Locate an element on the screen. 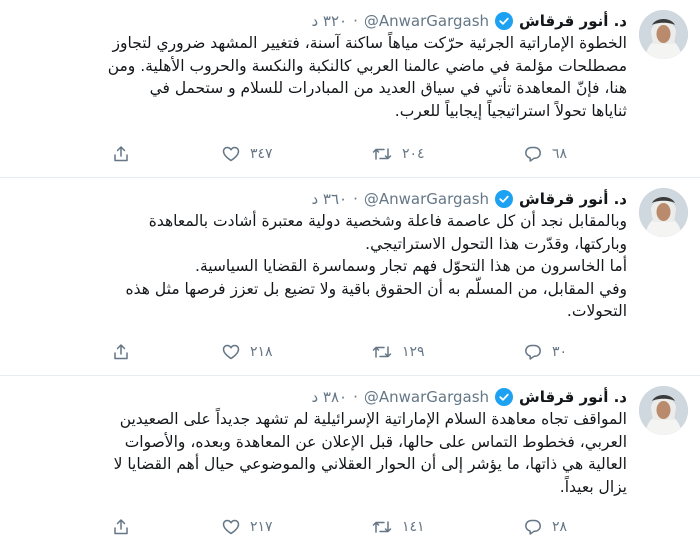 Image resolution: width=700 pixels, height=556 pixels. reply-button: ٢٨ is located at coordinates (553, 527).